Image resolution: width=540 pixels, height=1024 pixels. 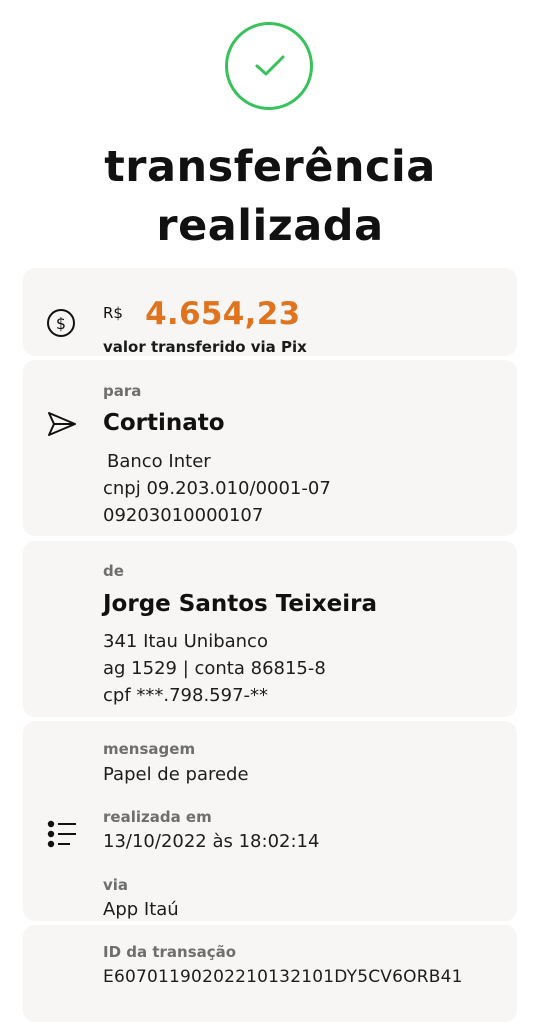 What do you see at coordinates (214, 668) in the screenshot?
I see `sender-account: ag 1529 | conta 86815-8` at bounding box center [214, 668].